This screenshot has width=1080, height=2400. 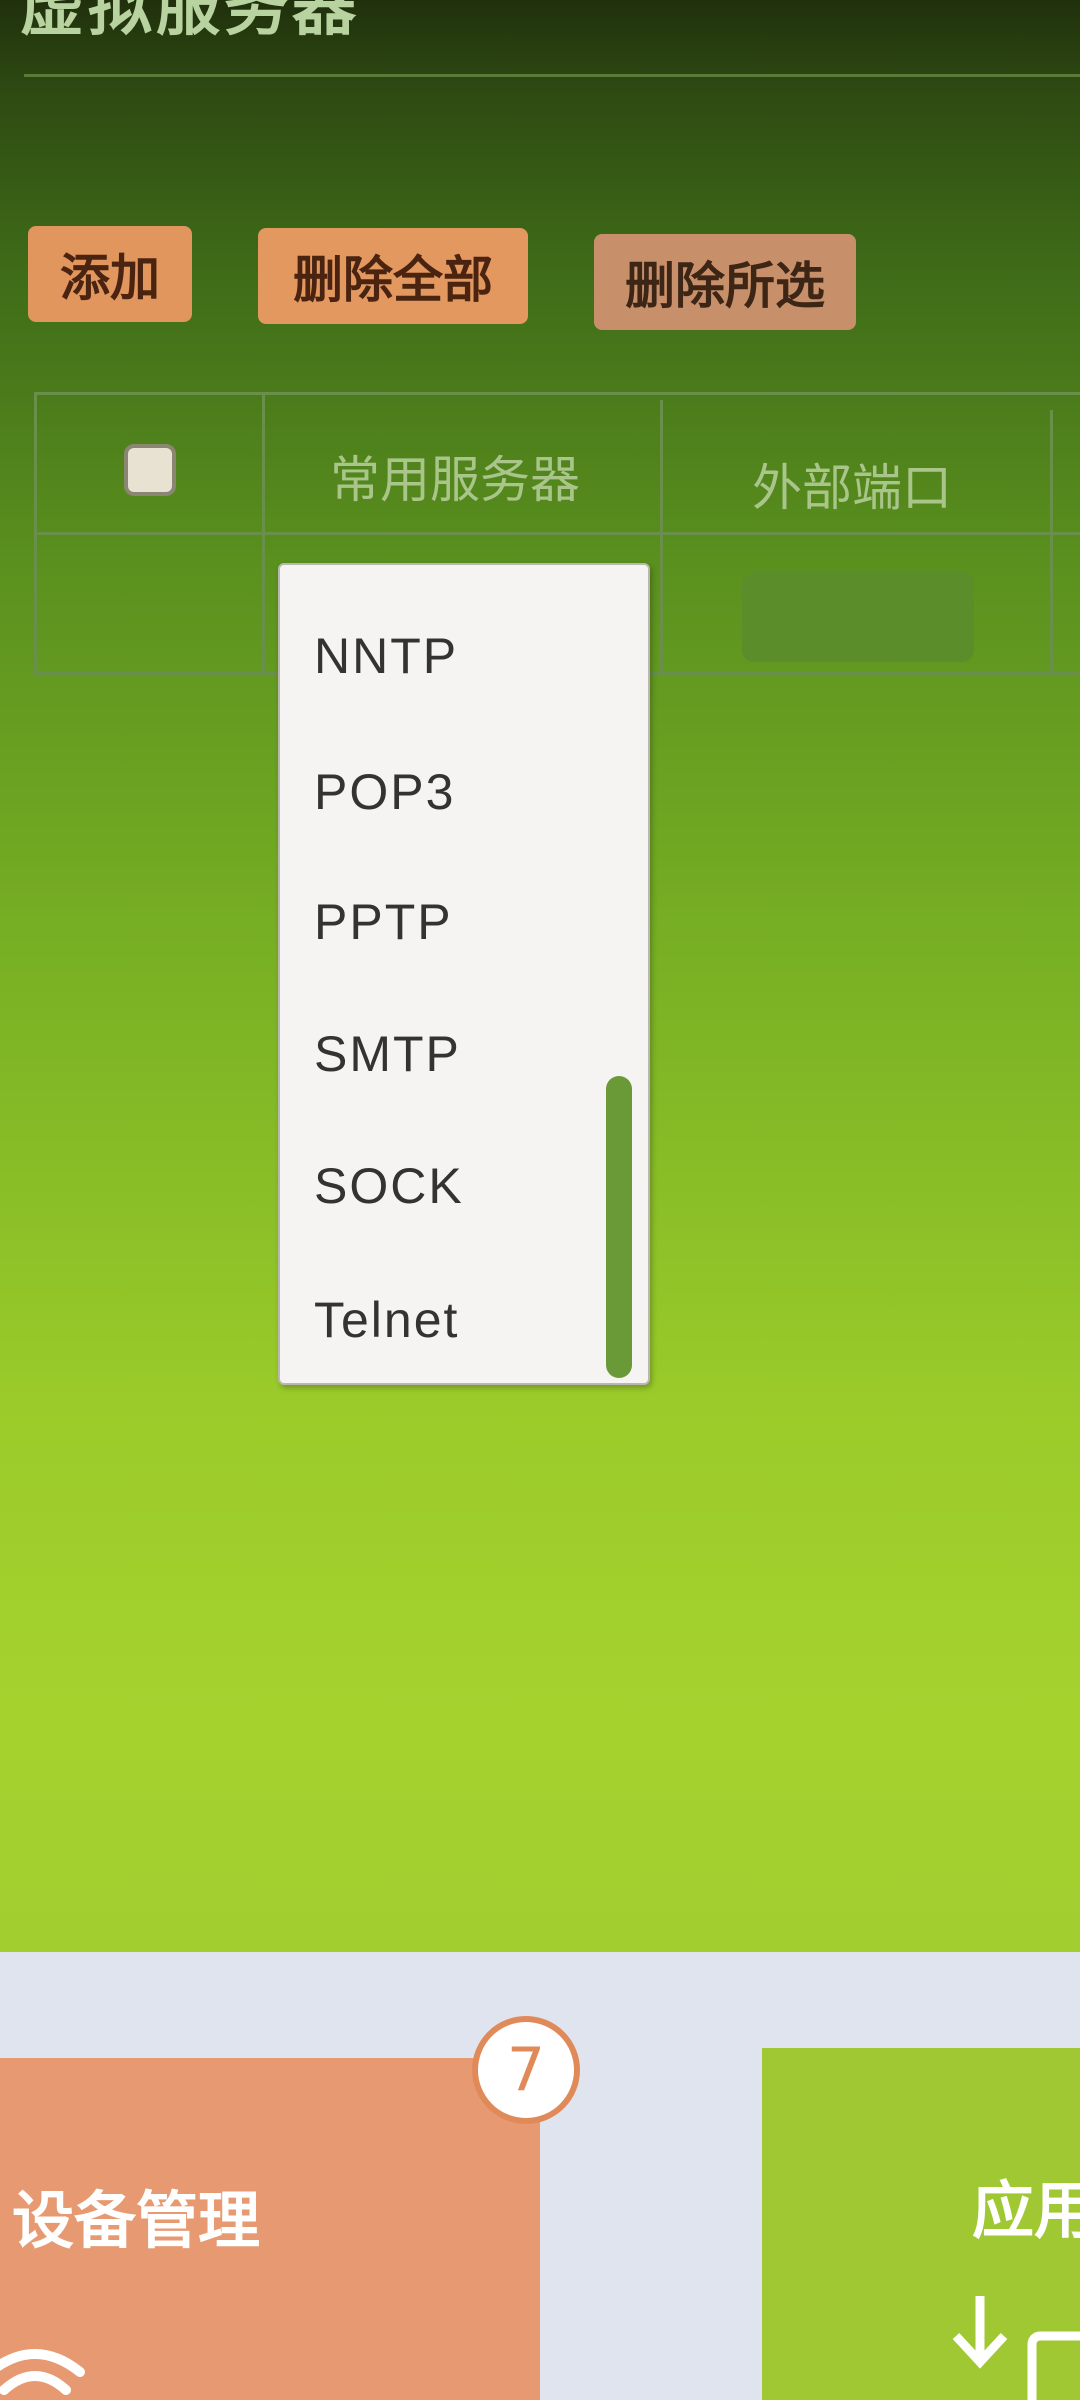 I want to click on table-border-top, so click(x=557, y=393).